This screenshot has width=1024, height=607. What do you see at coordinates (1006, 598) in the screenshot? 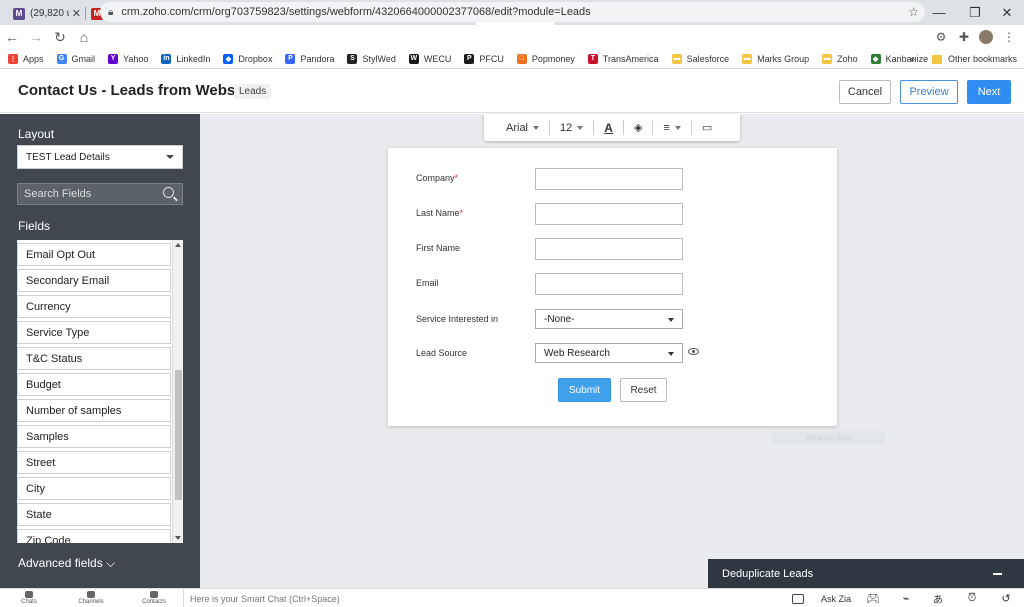
I see `history-icon: ↺` at bounding box center [1006, 598].